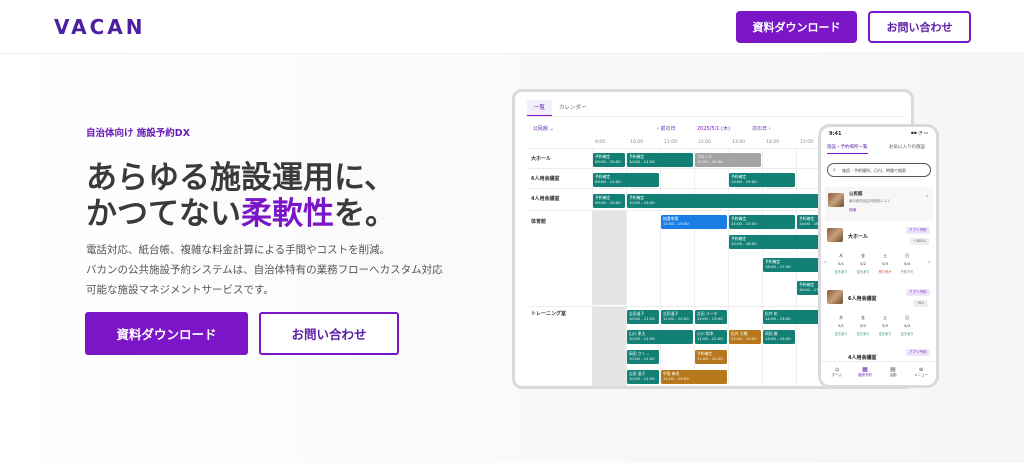 The image size is (1024, 463). Describe the element at coordinates (166, 333) in the screenshot. I see `hero-download-button: 資料ダウンロード` at that location.